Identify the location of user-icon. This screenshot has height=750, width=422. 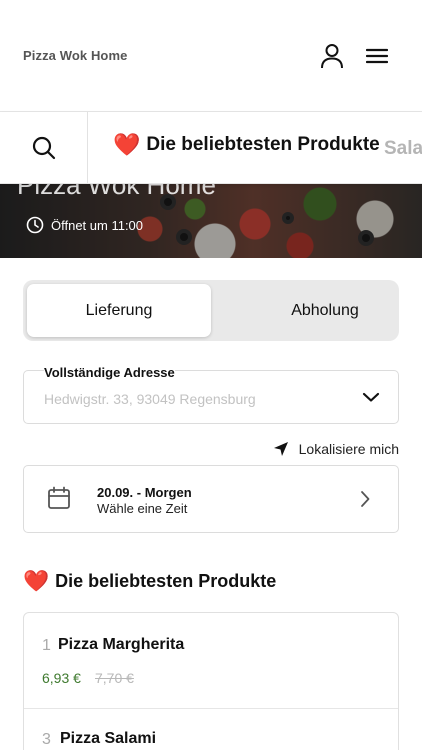
(332, 56).